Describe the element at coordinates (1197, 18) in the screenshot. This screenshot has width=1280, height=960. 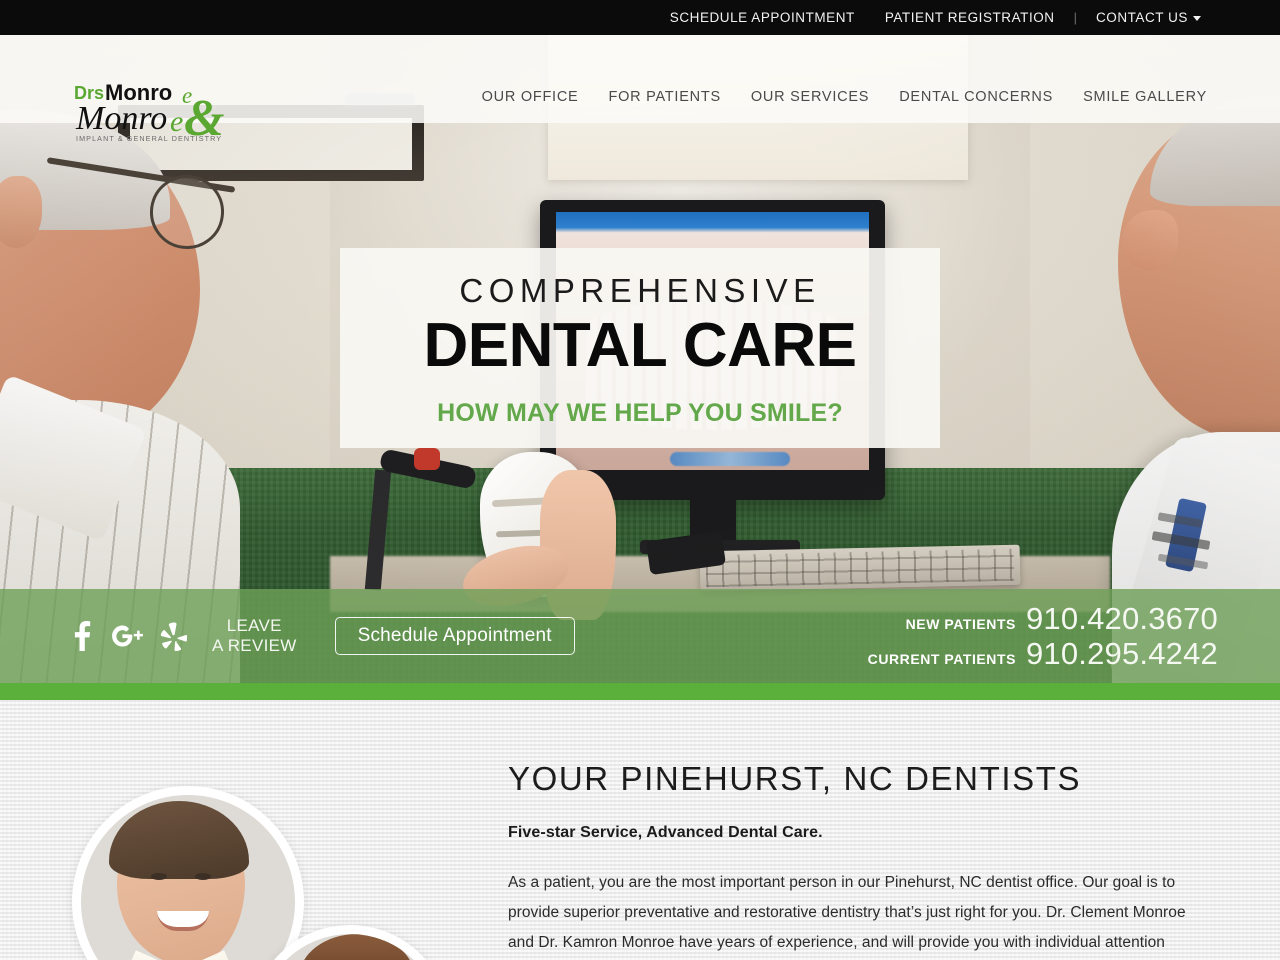
I see `chevron-down-icon` at that location.